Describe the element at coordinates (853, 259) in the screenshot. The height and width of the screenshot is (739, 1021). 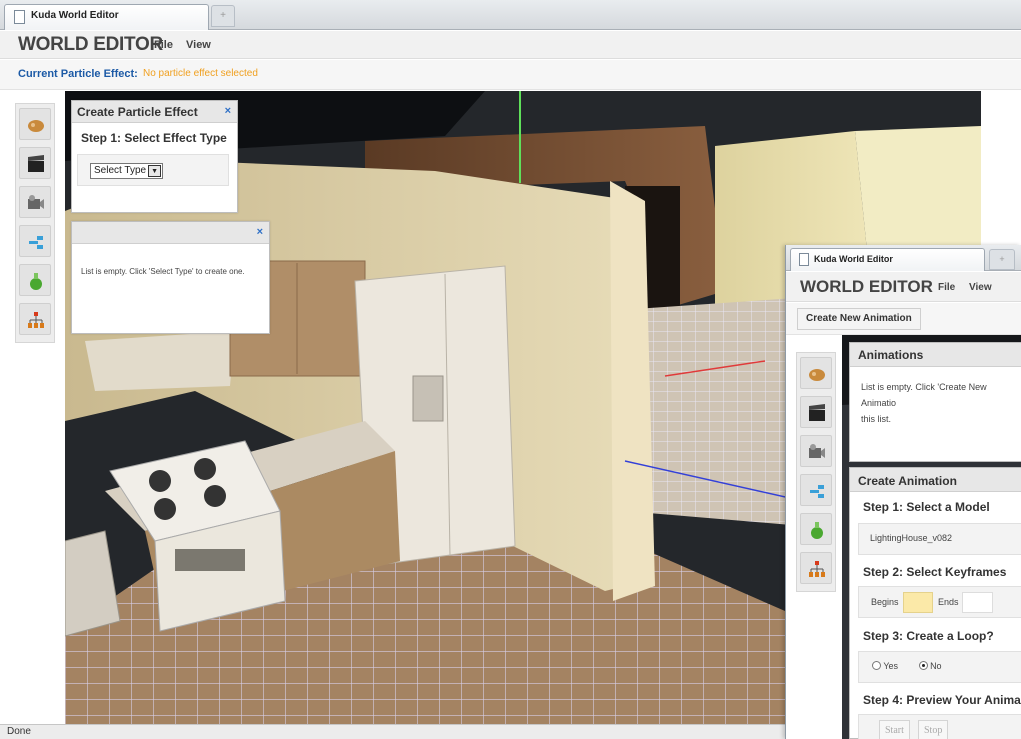
I see `browser-tab-title-2: Kuda World Editor` at that location.